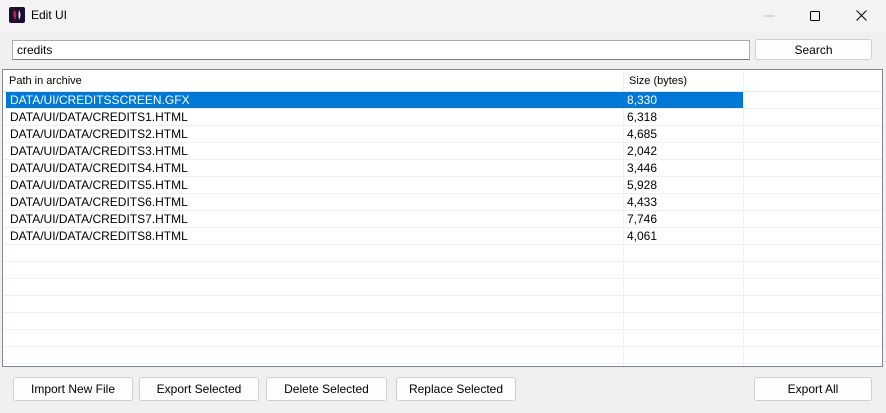 The image size is (886, 413). Describe the element at coordinates (456, 389) in the screenshot. I see `replace-selected-button: Replace Selected` at that location.